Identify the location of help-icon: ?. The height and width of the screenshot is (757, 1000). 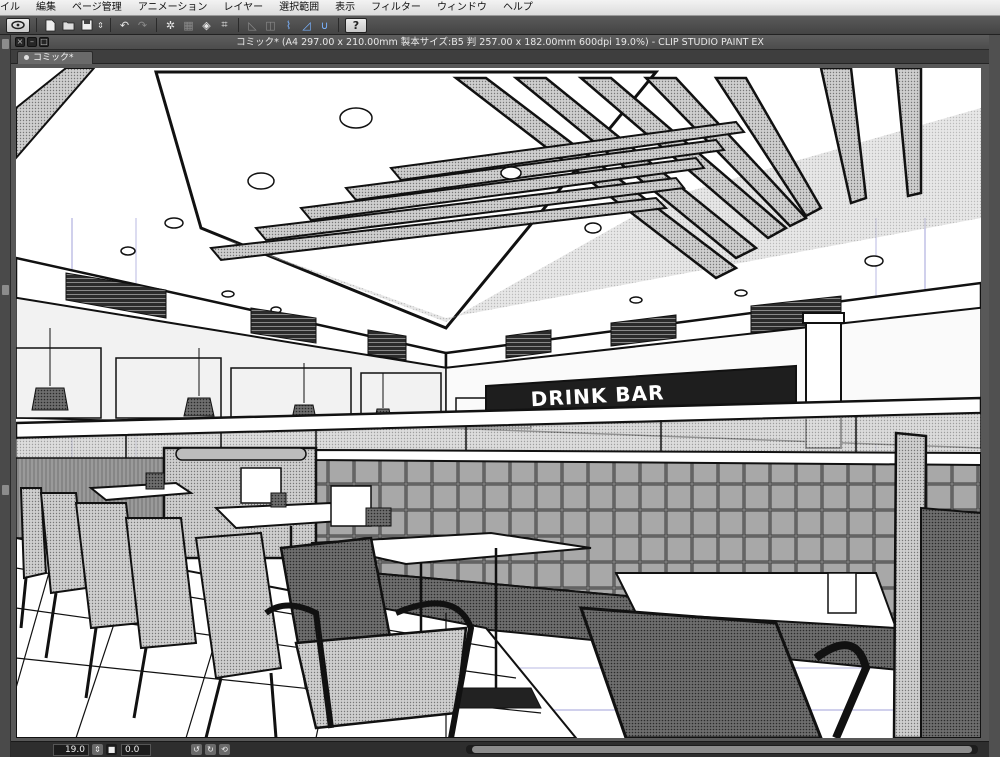
(356, 25).